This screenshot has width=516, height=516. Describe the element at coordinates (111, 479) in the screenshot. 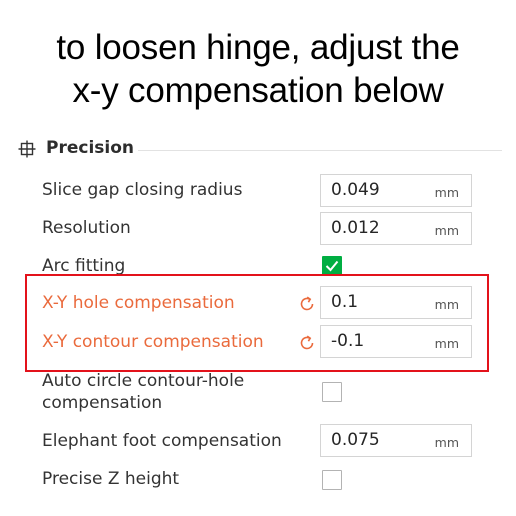

I see `setting-label: Precise Z height` at that location.